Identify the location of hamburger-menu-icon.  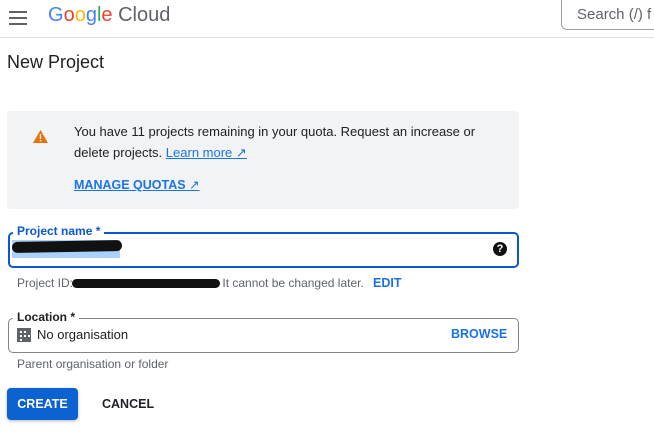
(18, 18).